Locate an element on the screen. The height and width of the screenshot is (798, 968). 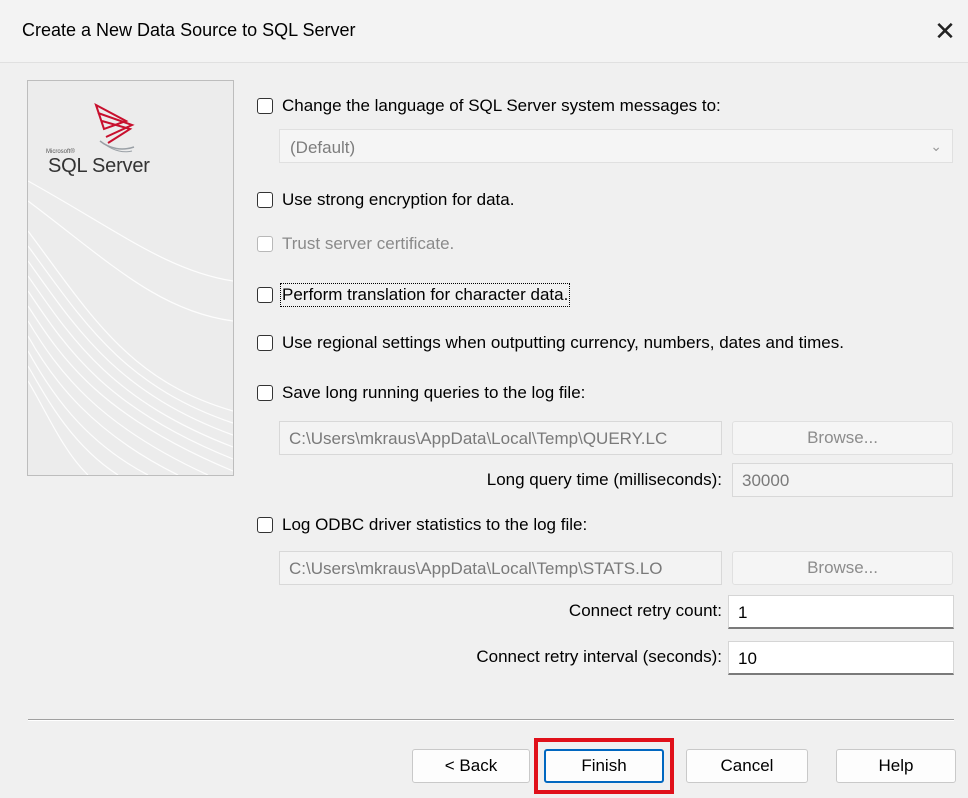
trust-certificate-checkbox is located at coordinates (265, 244).